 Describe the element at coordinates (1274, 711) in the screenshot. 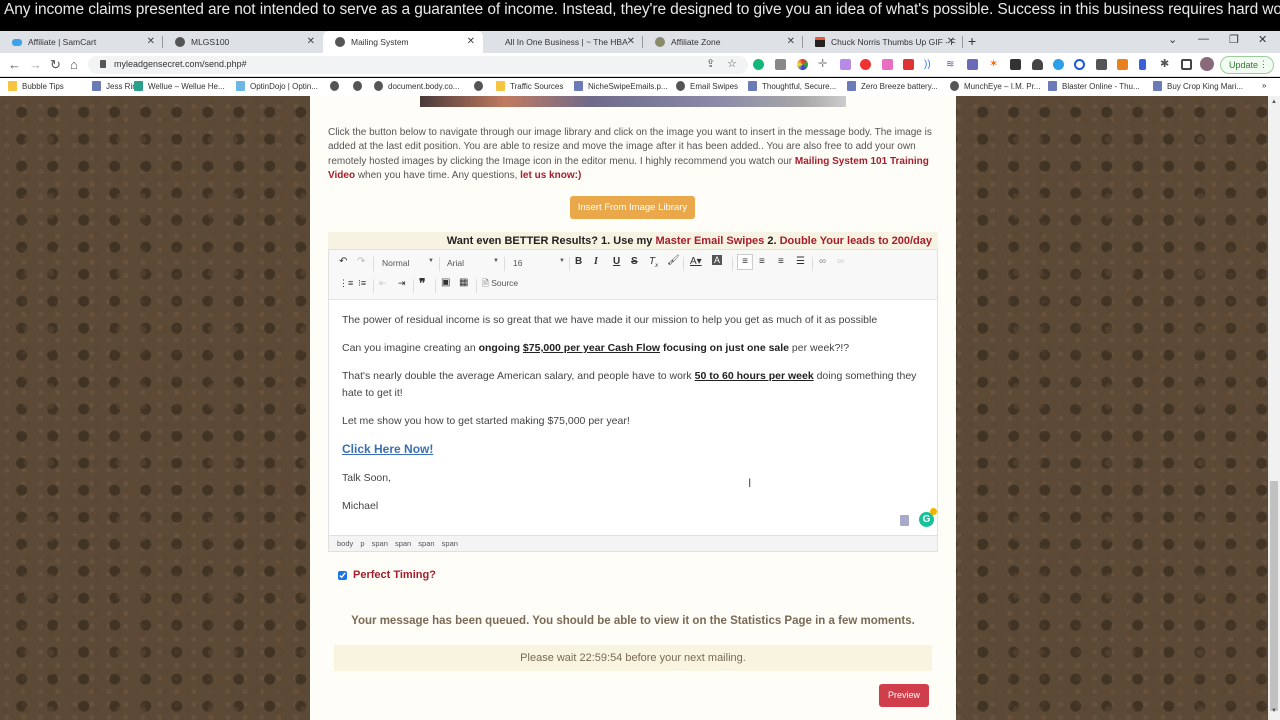

I see `scroll-down-icon: ▼` at that location.